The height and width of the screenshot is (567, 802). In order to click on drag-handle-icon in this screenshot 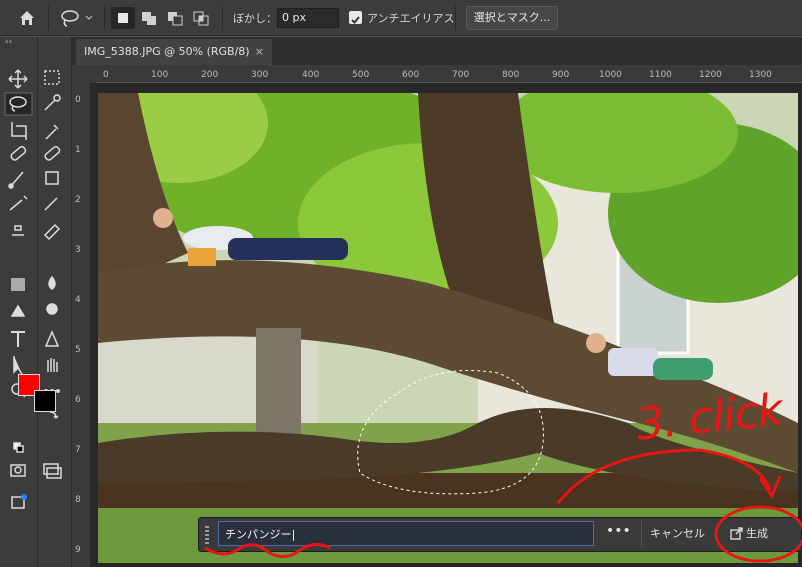, I will do `click(207, 536)`.